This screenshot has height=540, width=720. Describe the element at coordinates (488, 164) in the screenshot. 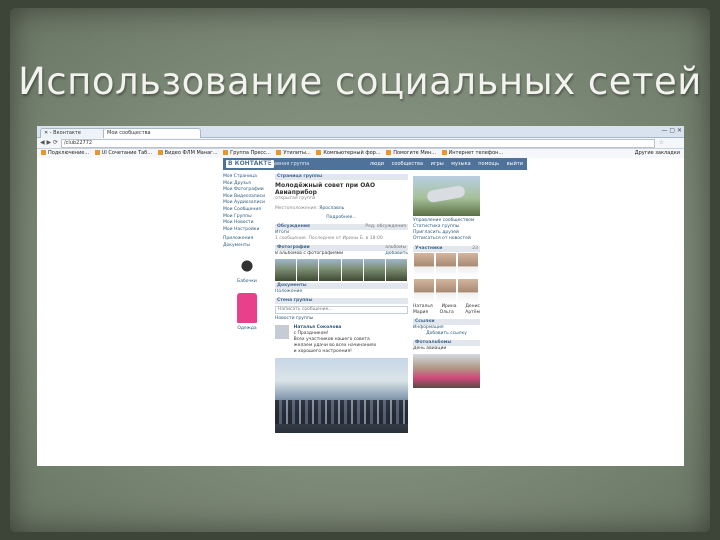

I see `vk-menu-item: помощь` at that location.